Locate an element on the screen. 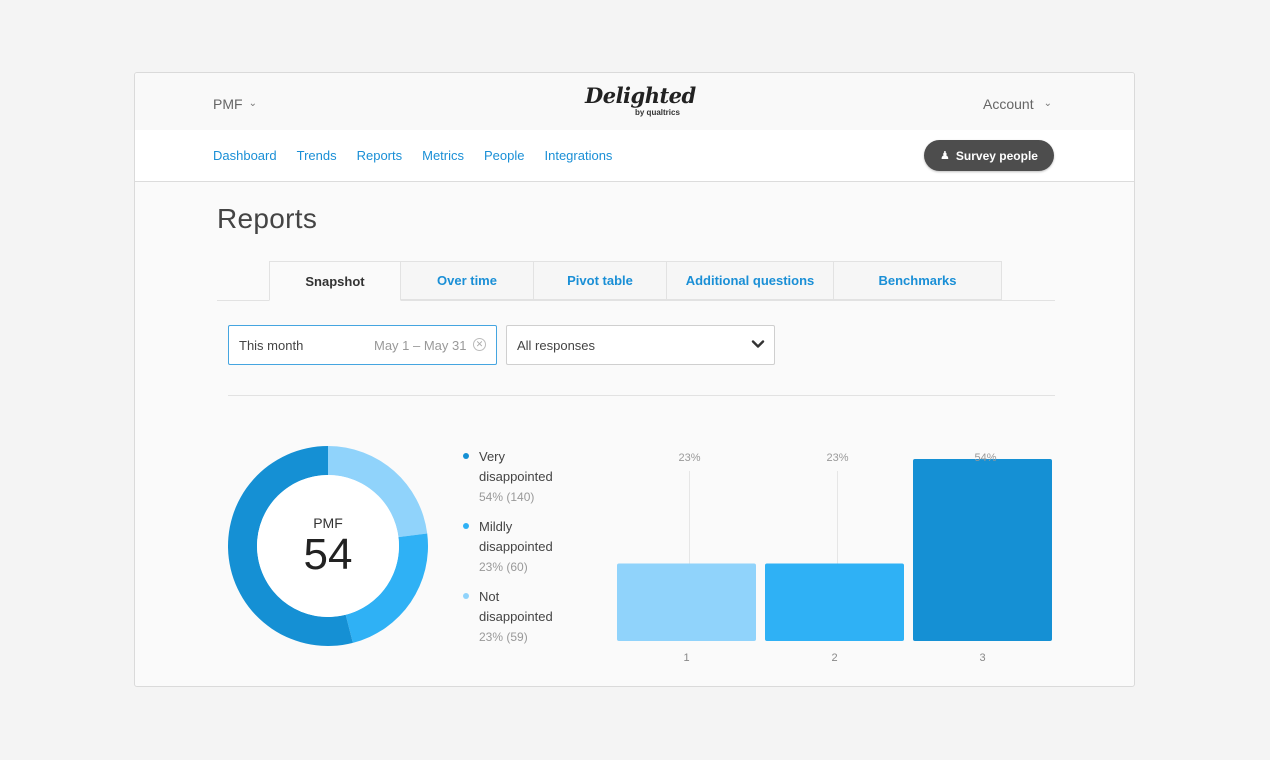 The height and width of the screenshot is (760, 1270). responses-select-value: All responses is located at coordinates (556, 345).